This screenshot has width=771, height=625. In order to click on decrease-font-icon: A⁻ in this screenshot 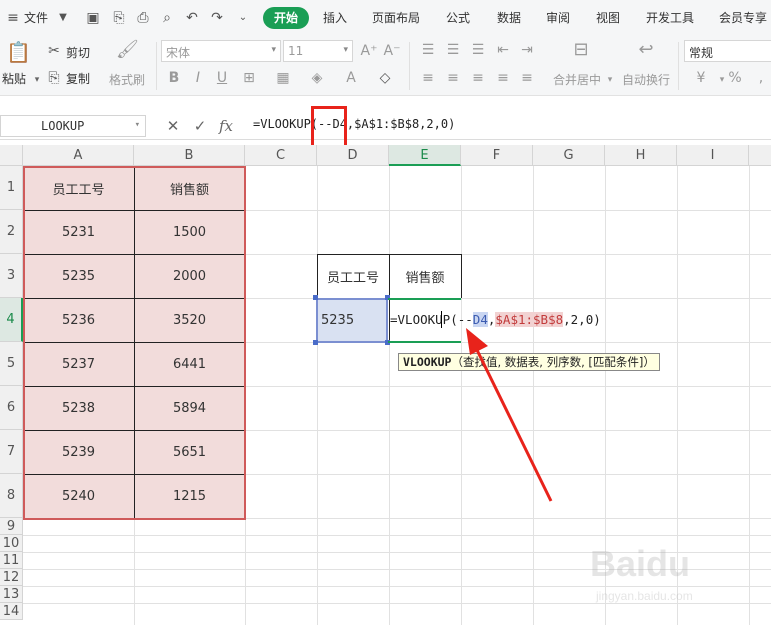, I will do `click(392, 51)`.